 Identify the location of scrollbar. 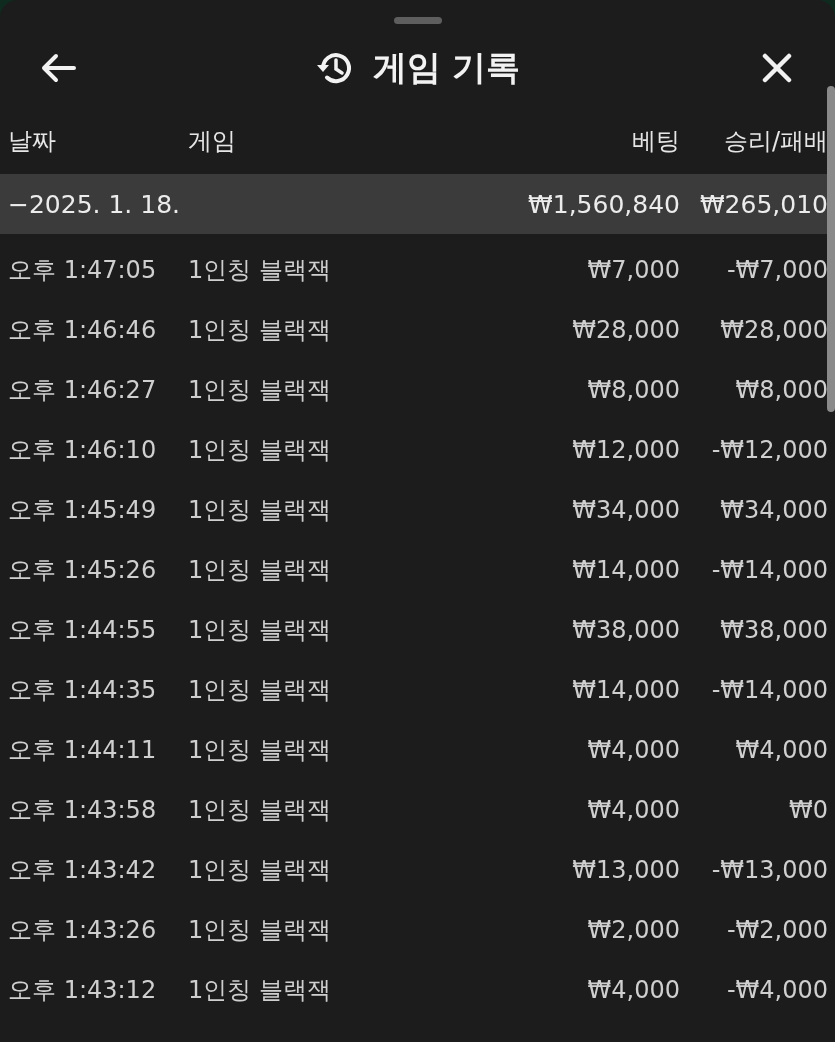
(831, 249).